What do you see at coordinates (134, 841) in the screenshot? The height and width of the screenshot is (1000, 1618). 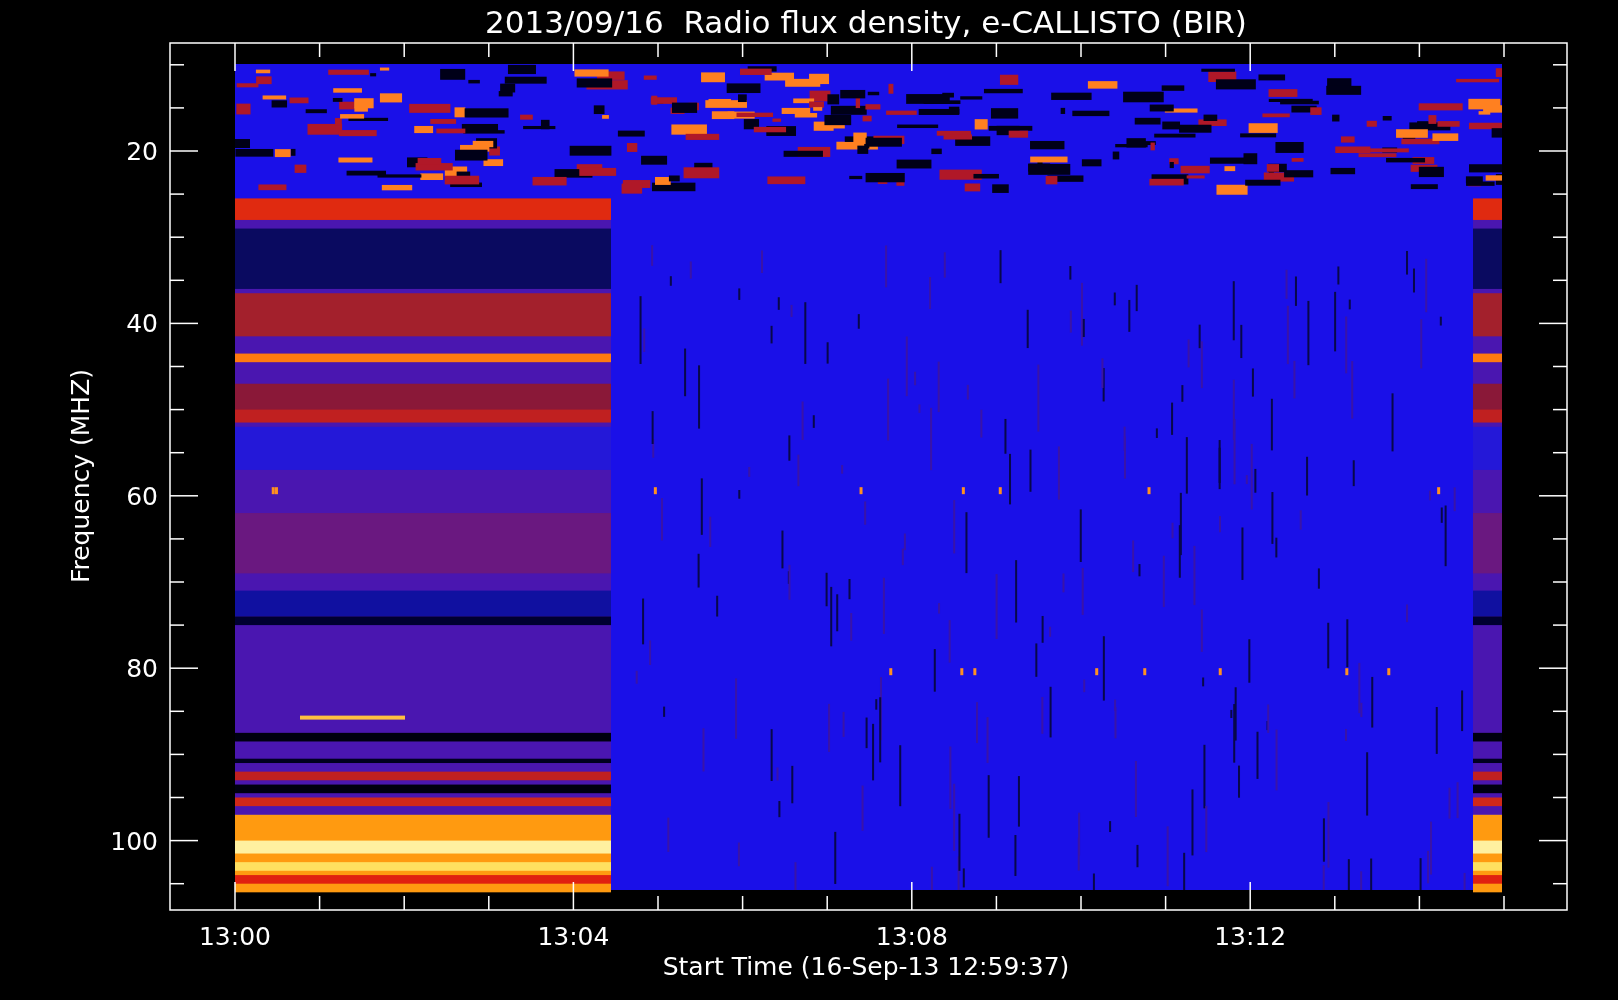 I see `tick-label: 100` at bounding box center [134, 841].